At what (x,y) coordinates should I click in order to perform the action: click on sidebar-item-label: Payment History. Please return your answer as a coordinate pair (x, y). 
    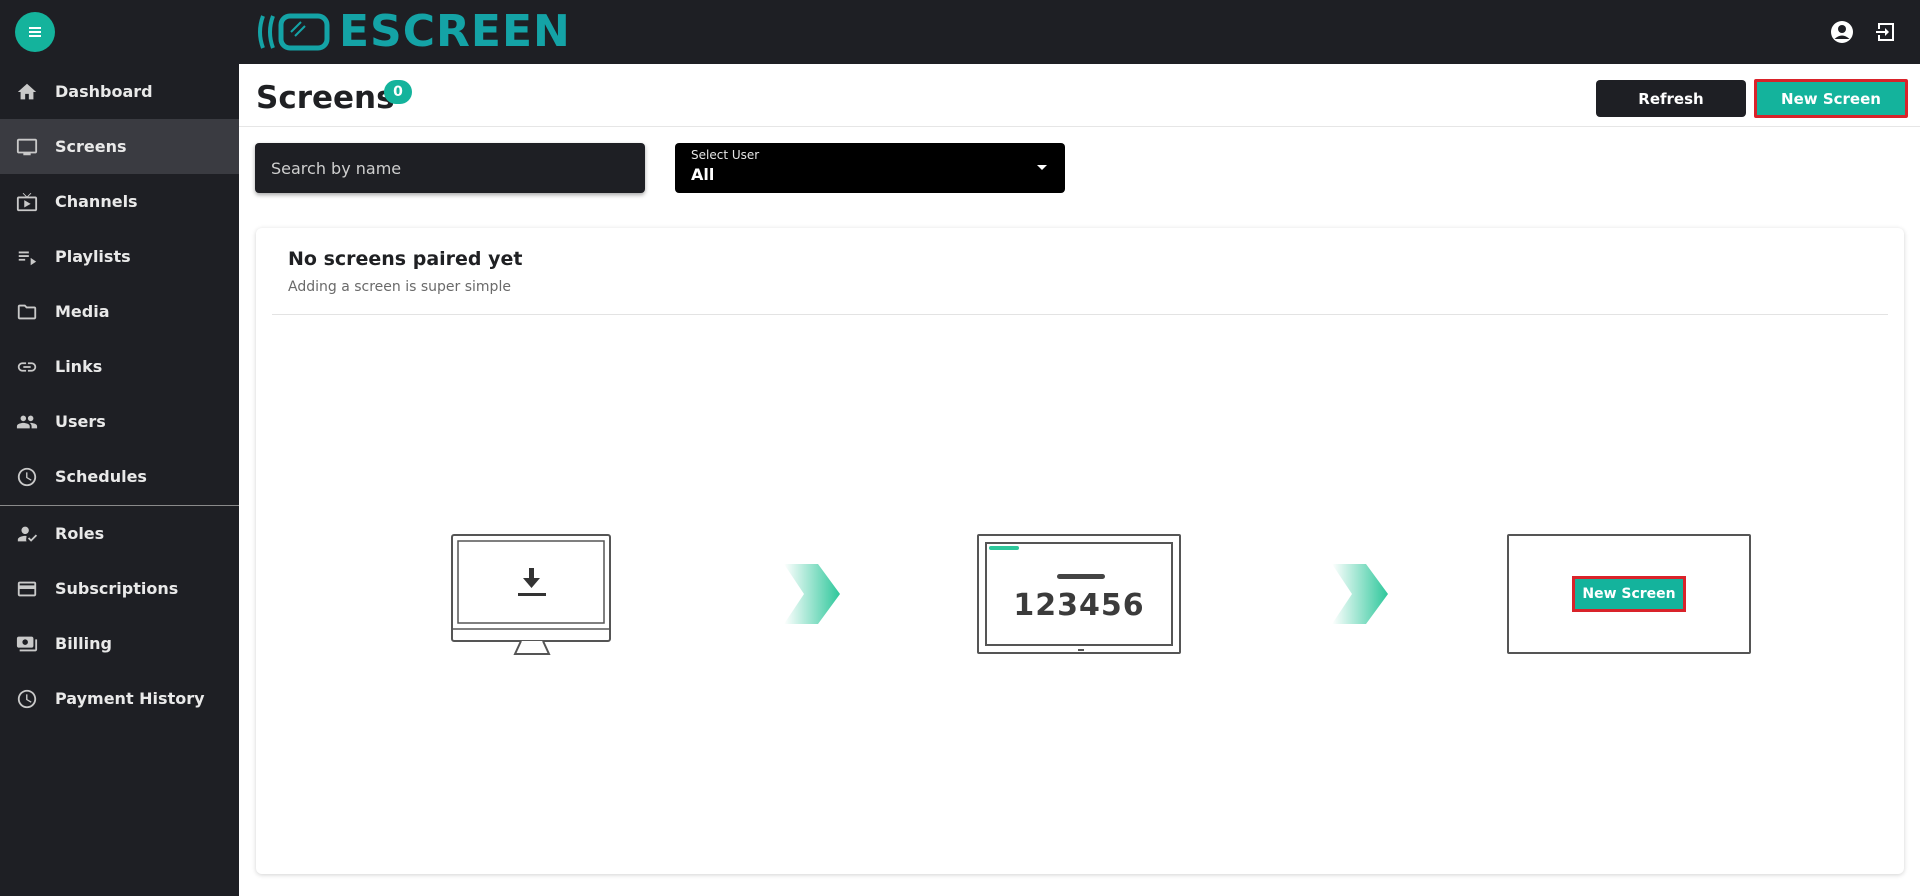
    Looking at the image, I should click on (130, 698).